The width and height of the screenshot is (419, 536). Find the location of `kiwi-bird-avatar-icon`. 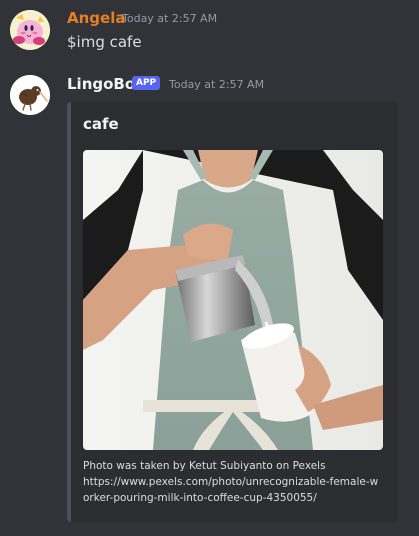

kiwi-bird-avatar-icon is located at coordinates (30, 95).